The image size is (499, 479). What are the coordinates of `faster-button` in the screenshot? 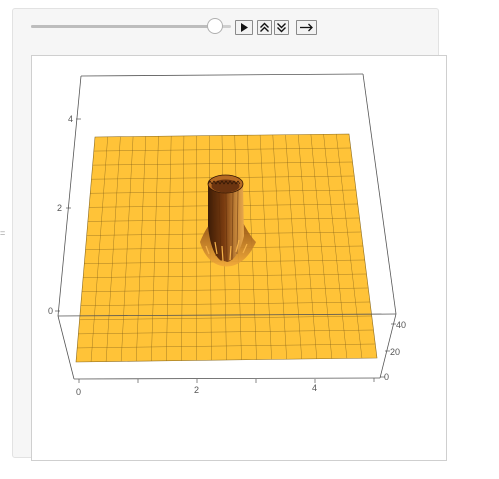 It's located at (264, 27).